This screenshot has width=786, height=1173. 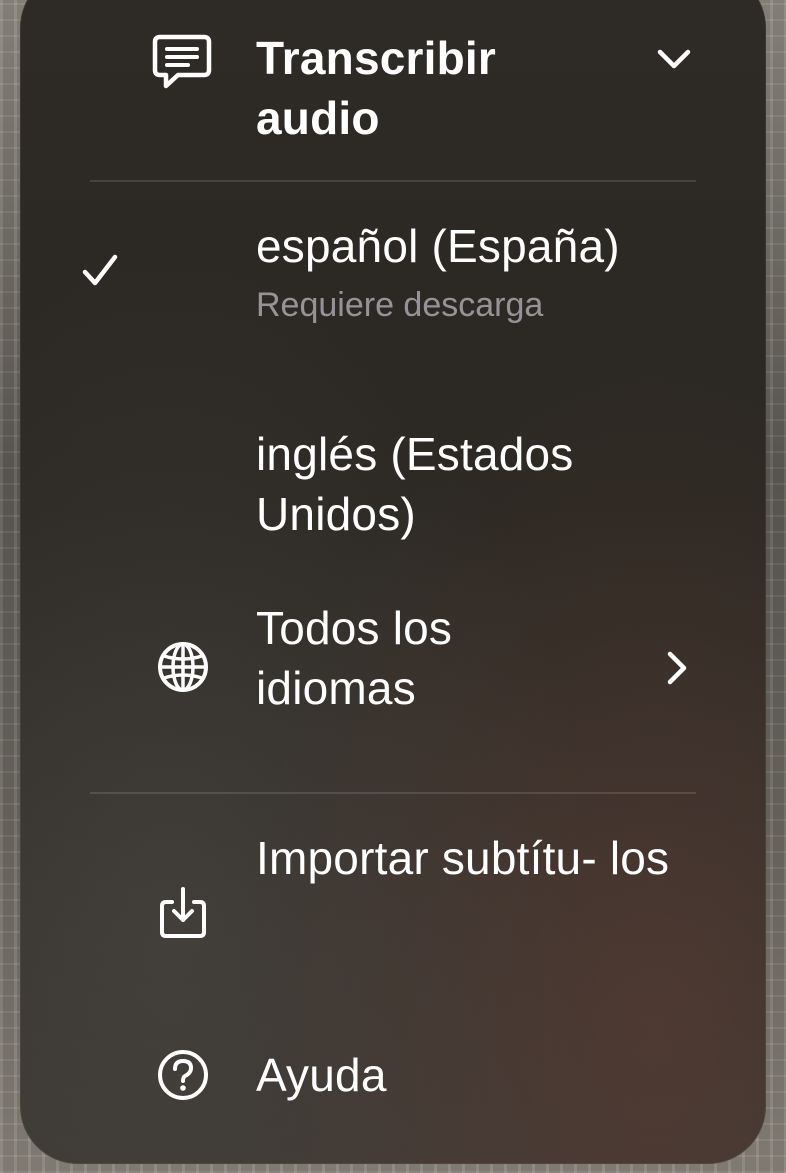 I want to click on language-option-english-us: inglés (Estados Unidos), so click(x=393, y=485).